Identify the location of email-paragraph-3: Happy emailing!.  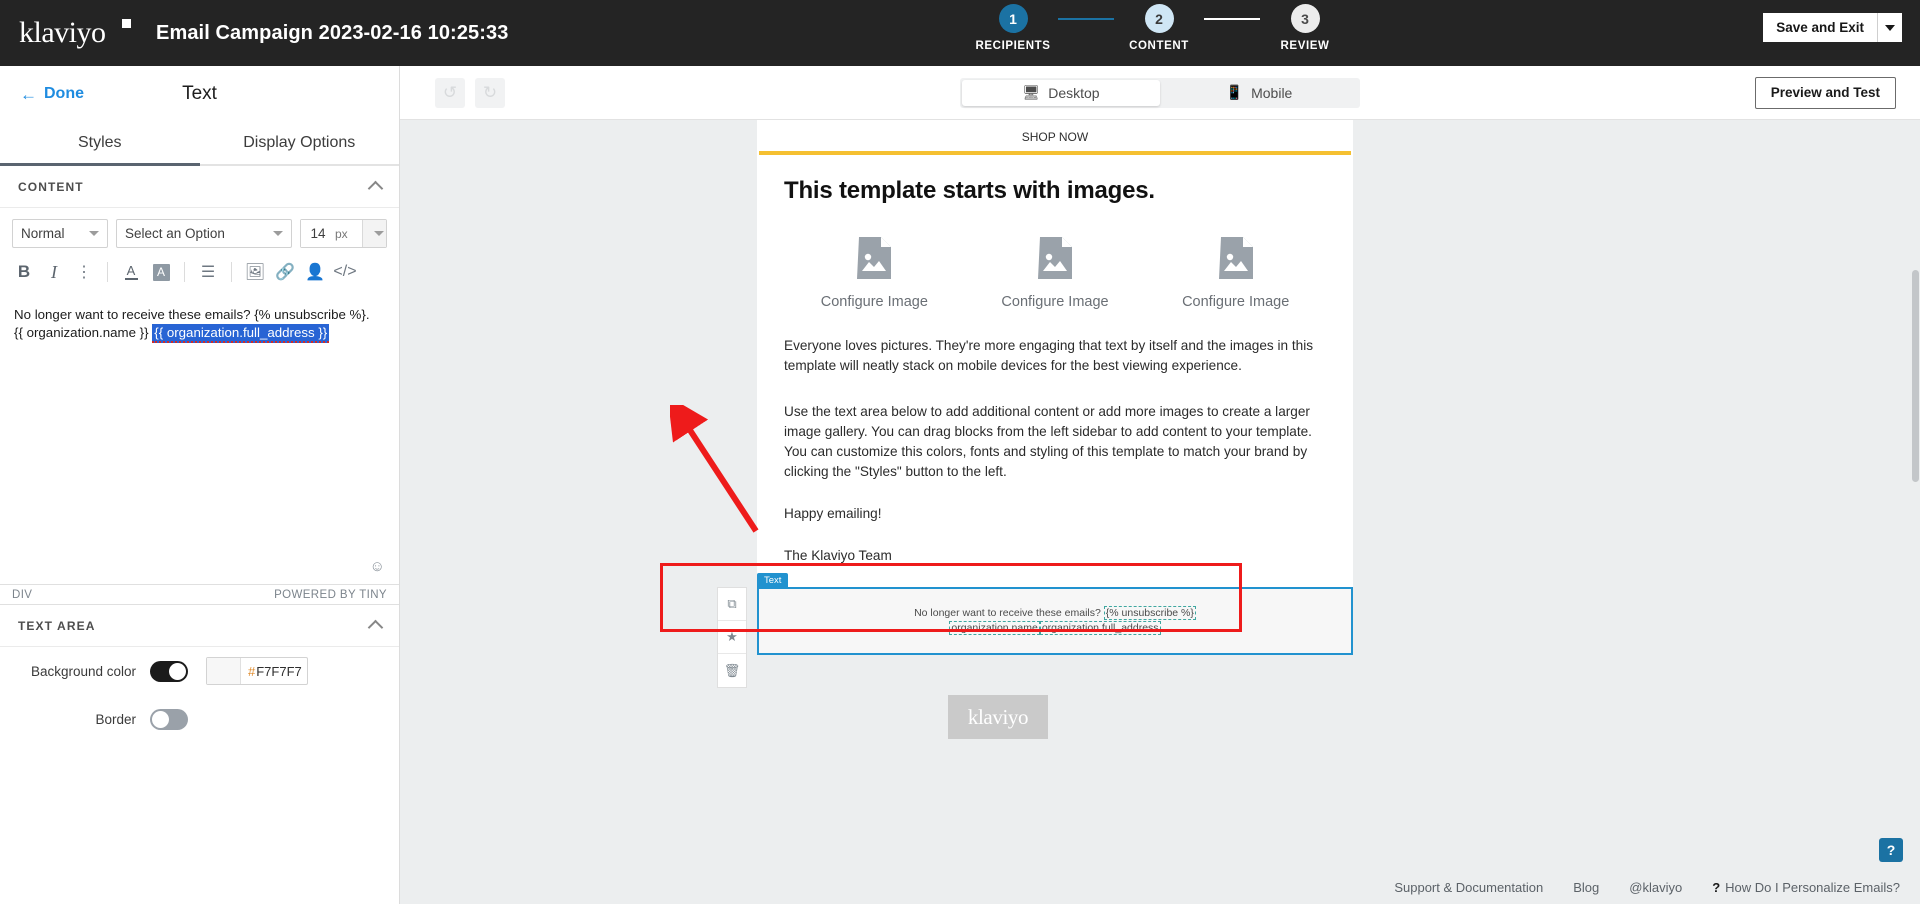
(833, 513).